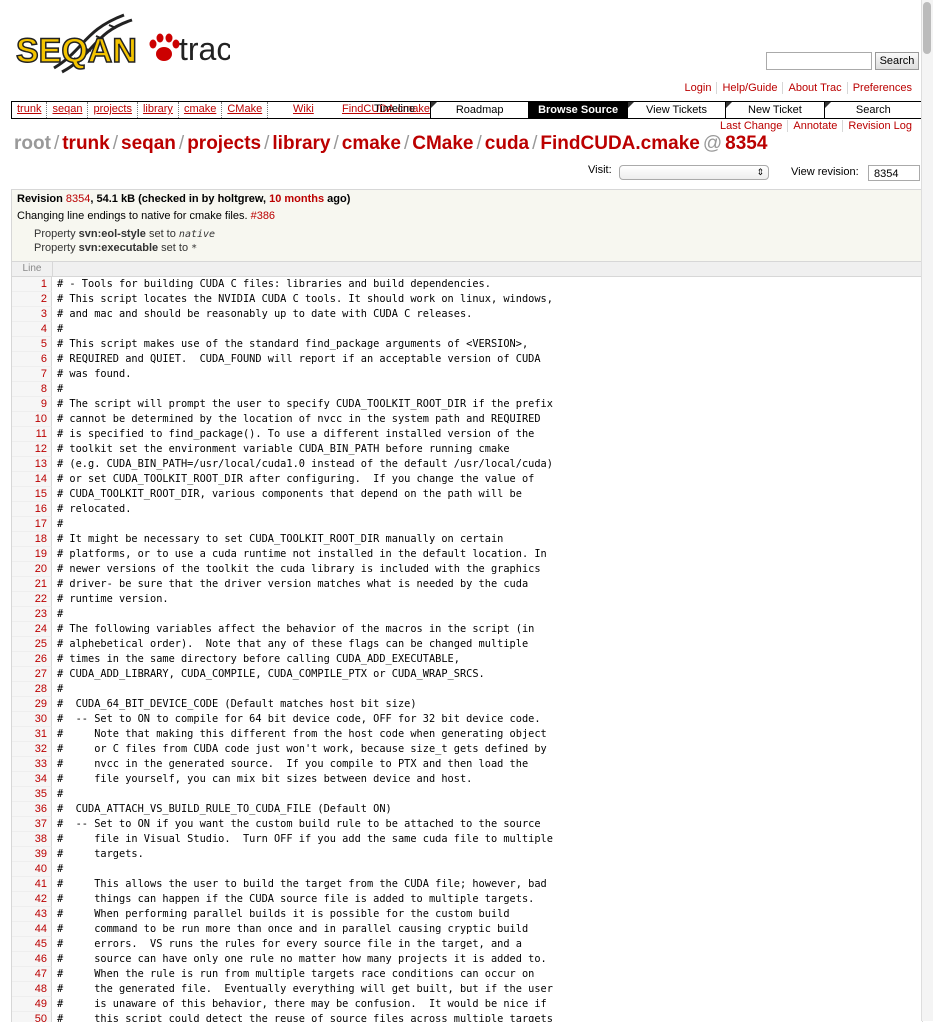 The image size is (933, 1022). I want to click on line-number-link: 10, so click(41, 419).